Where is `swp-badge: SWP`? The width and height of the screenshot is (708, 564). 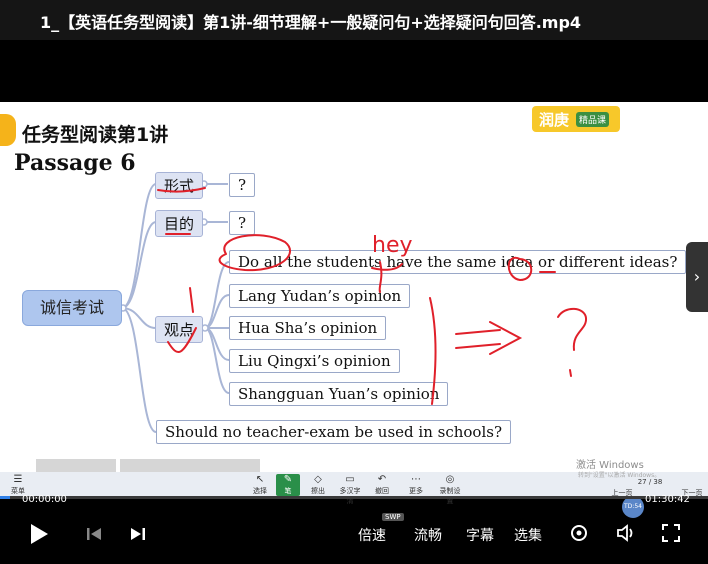
swp-badge: SWP is located at coordinates (393, 517).